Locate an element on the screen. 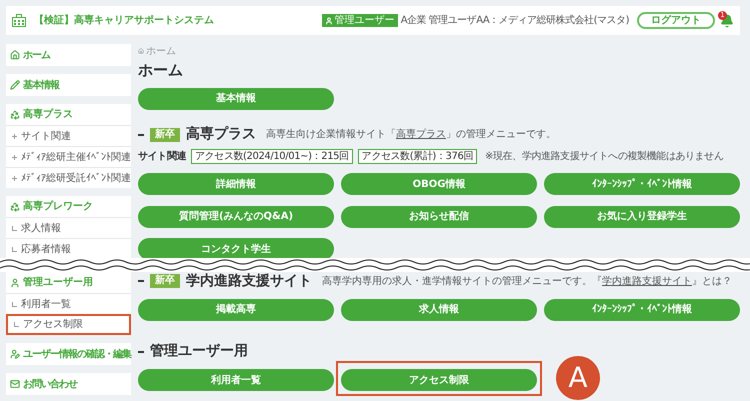 The width and height of the screenshot is (750, 401). menu-button: お知らせ配信 is located at coordinates (439, 217).